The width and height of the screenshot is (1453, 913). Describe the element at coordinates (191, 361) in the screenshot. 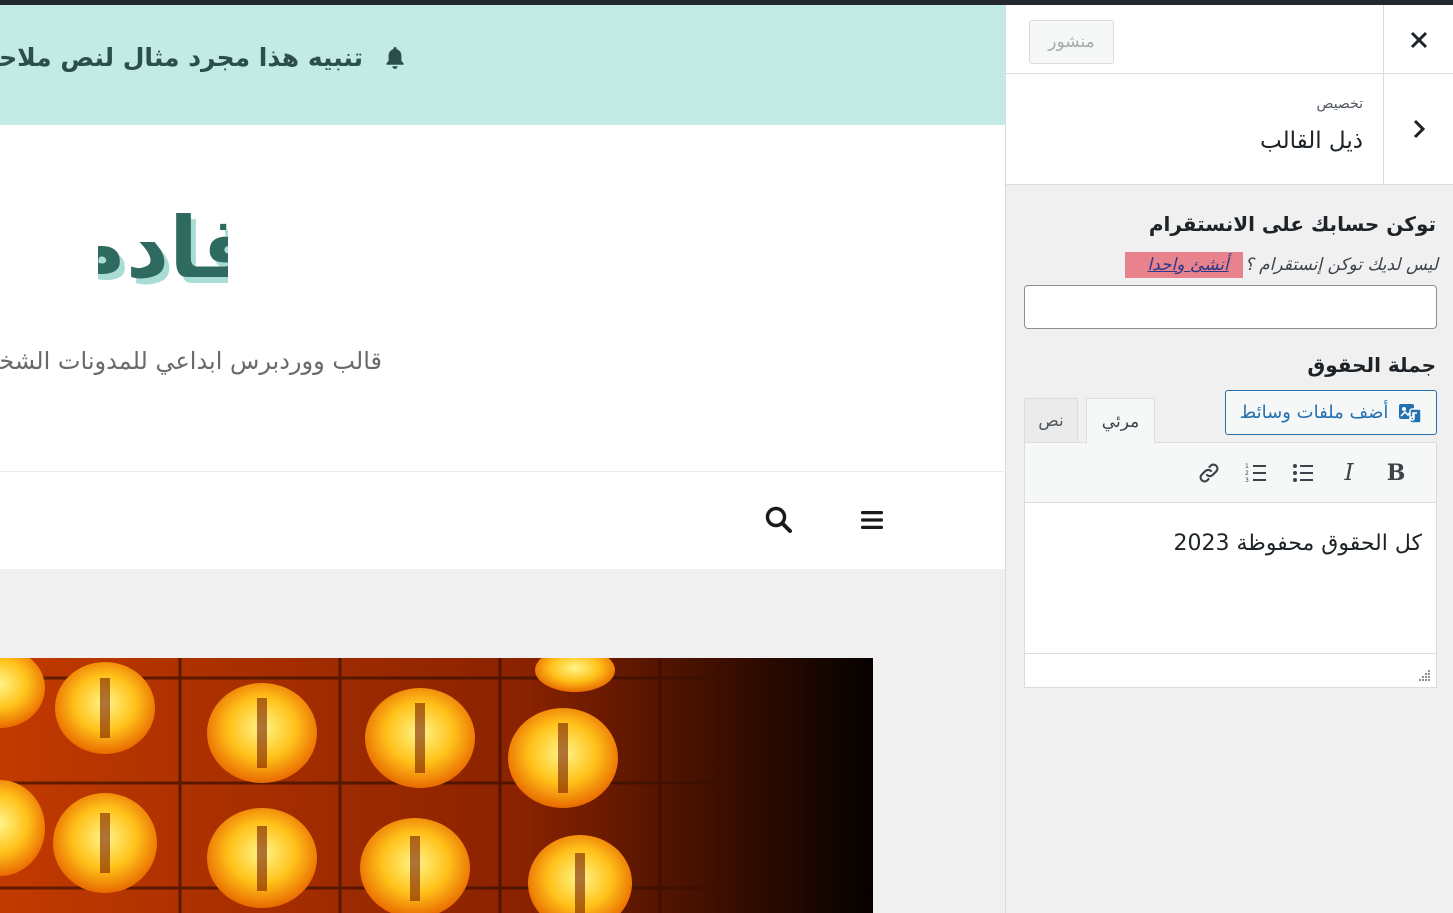

I see `site-tagline: قالب ووردبرس ابداعي للمدونات الشخصية` at that location.